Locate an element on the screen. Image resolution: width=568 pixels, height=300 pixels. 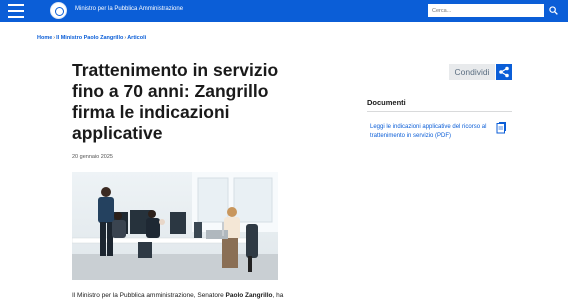
top-header-bar: Ministro per la Pubblica Amministrazione is located at coordinates (284, 11).